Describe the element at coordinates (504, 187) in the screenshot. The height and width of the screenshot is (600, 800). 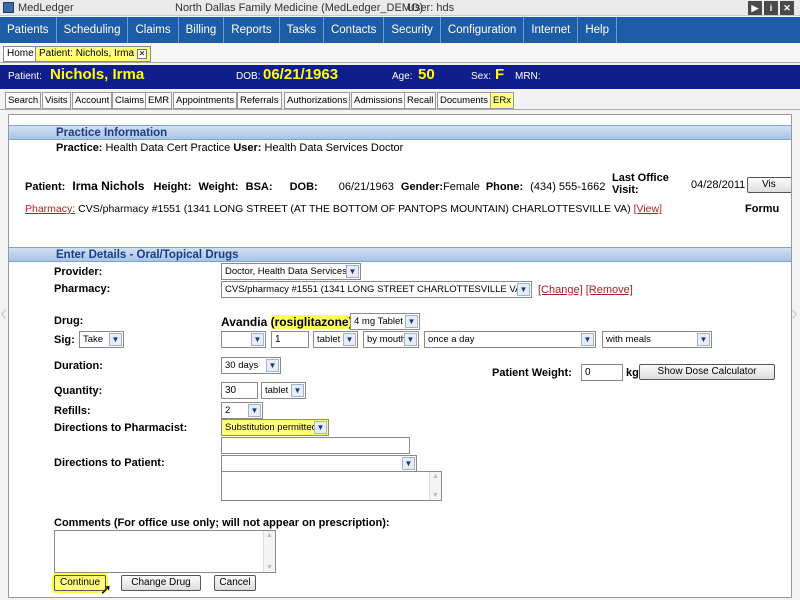
I see `phone-label: Phone:` at that location.